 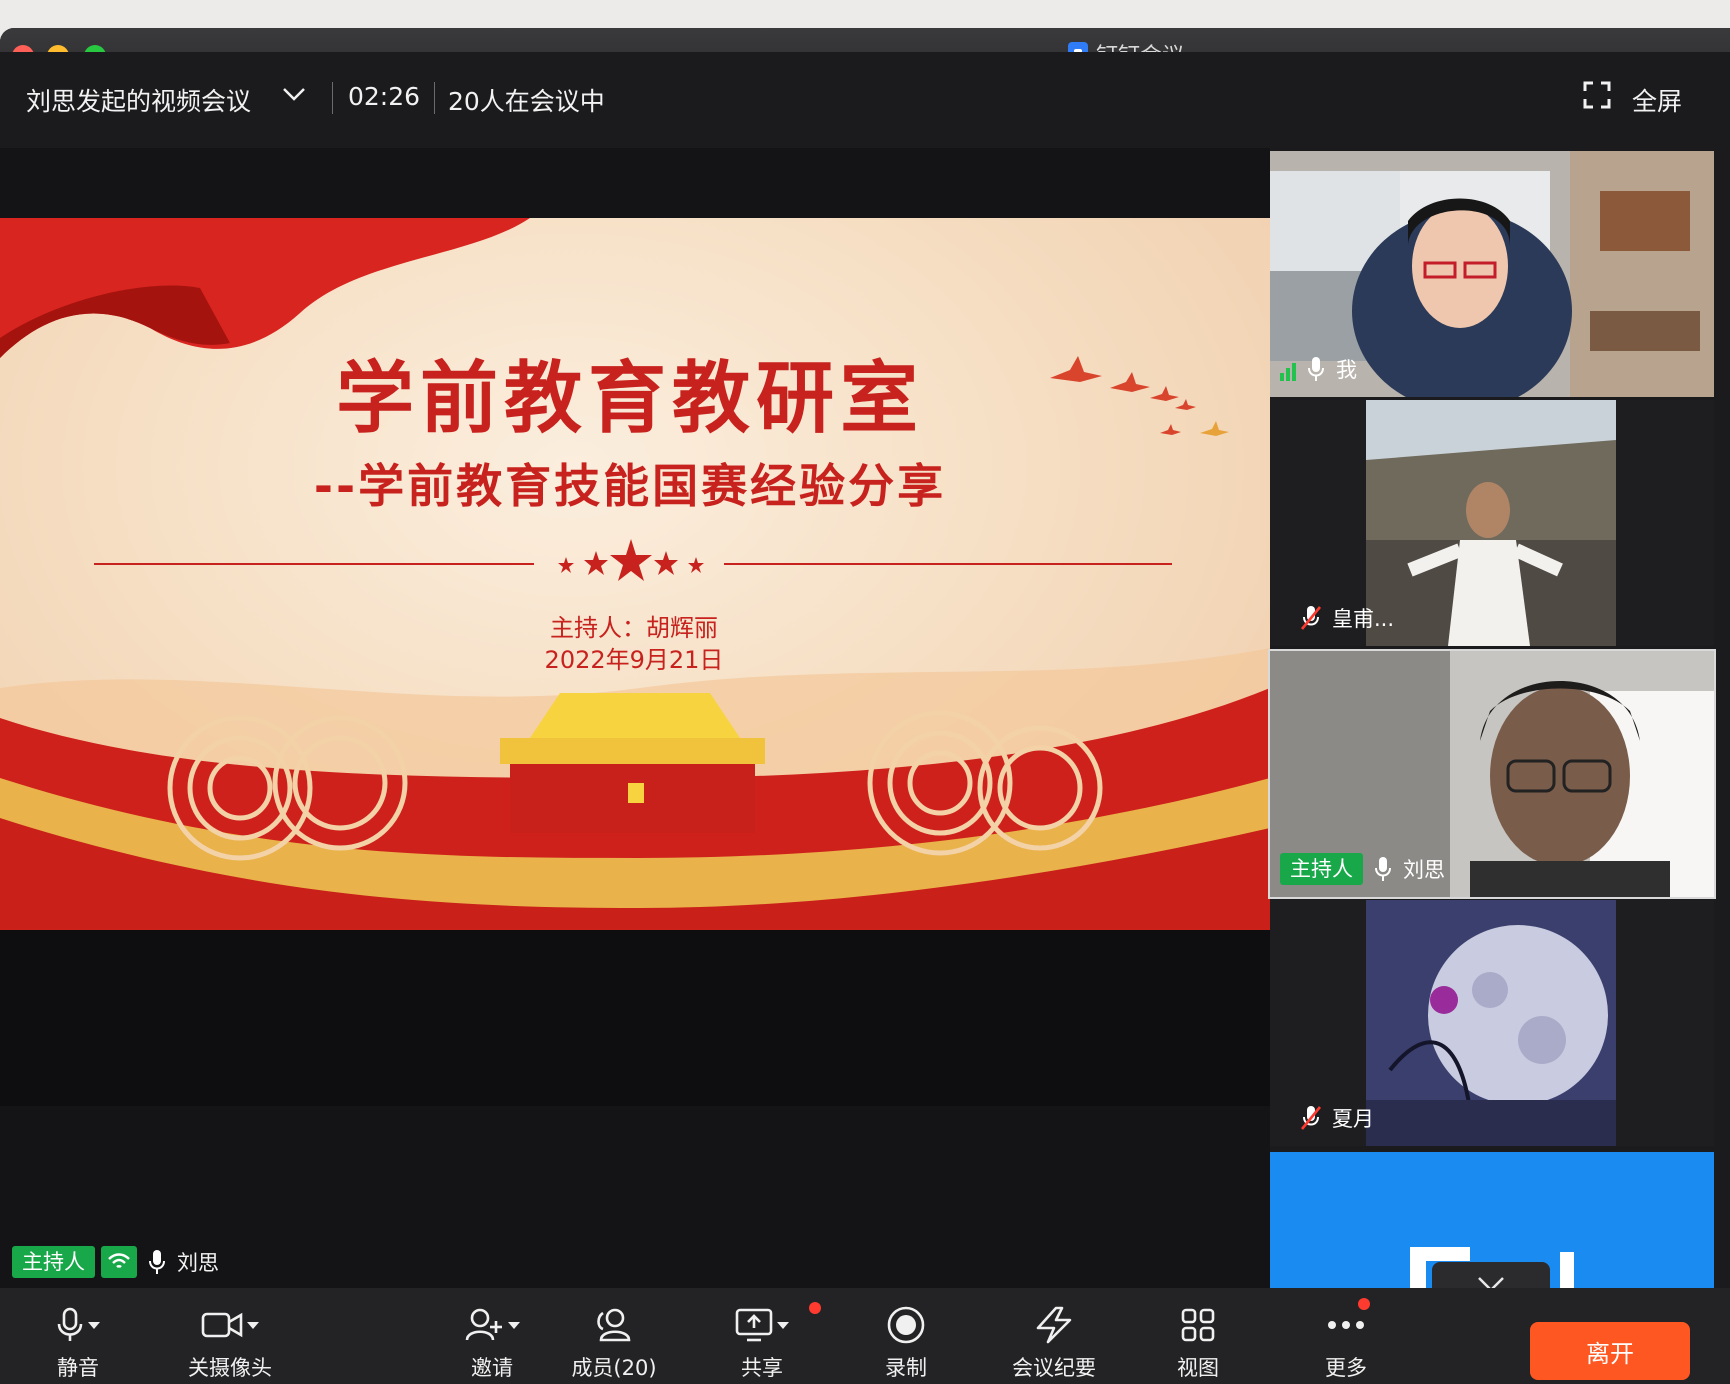 I want to click on view-button: 视图, so click(x=1198, y=1343).